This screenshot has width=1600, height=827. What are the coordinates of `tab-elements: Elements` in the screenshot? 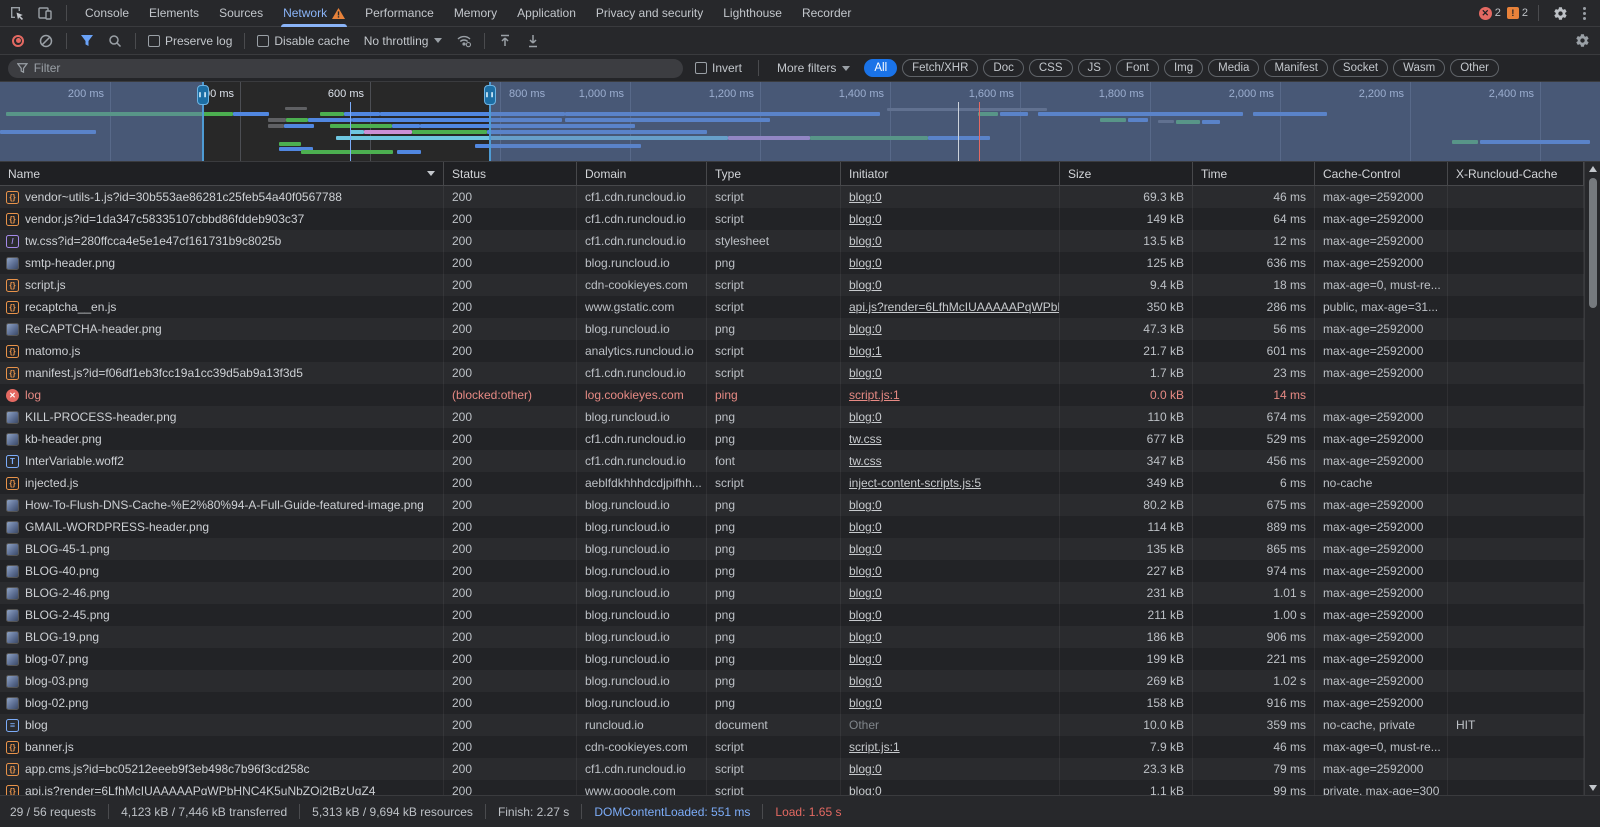 It's located at (174, 13).